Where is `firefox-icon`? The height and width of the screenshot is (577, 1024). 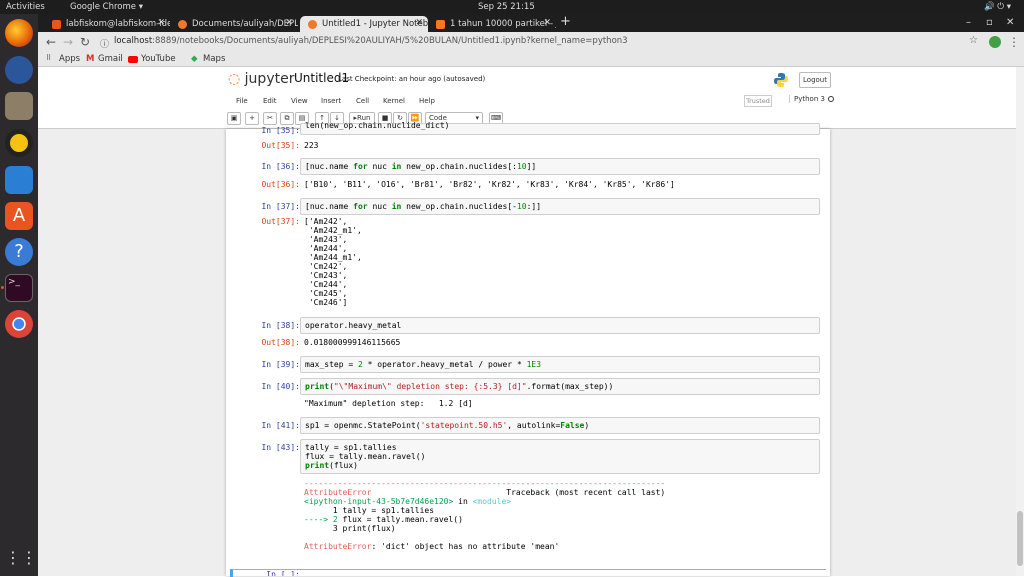
firefox-icon is located at coordinates (19, 33).